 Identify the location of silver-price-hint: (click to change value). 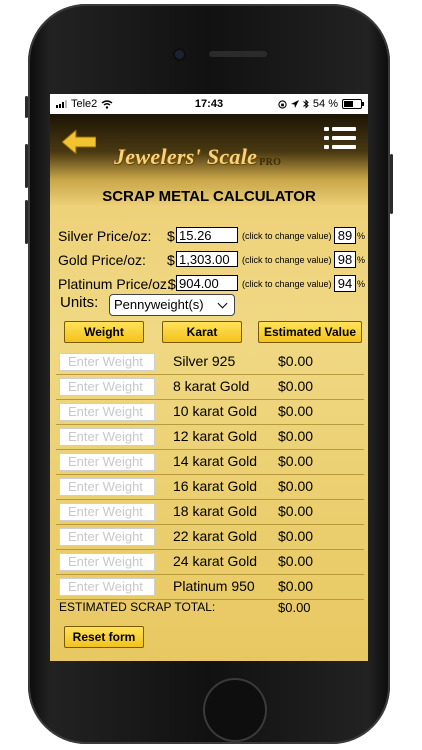
(287, 236).